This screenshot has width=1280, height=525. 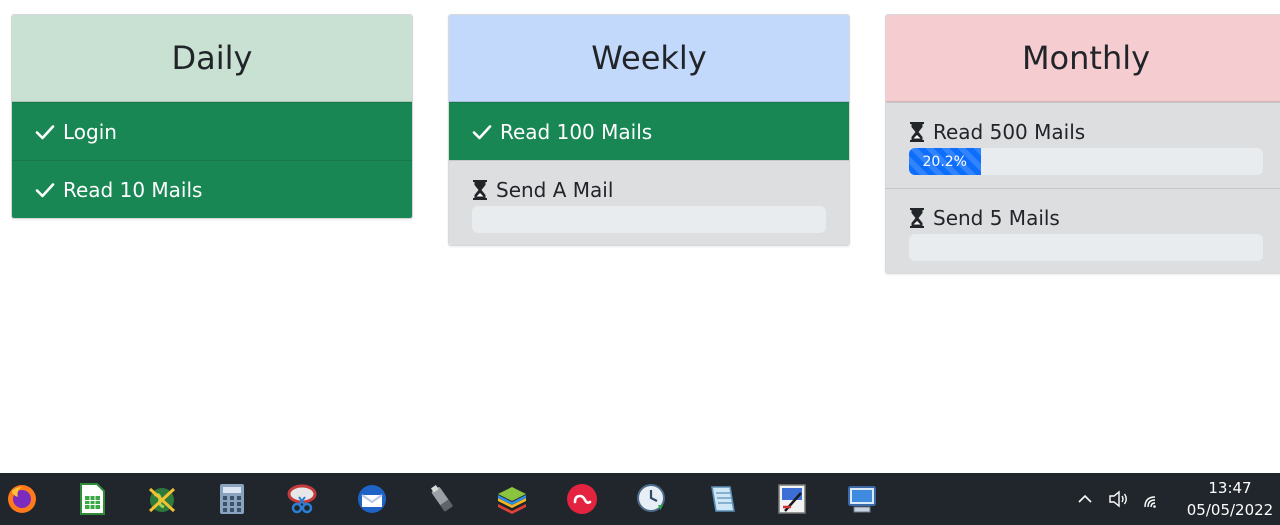 I want to click on volume-icon, so click(x=1119, y=499).